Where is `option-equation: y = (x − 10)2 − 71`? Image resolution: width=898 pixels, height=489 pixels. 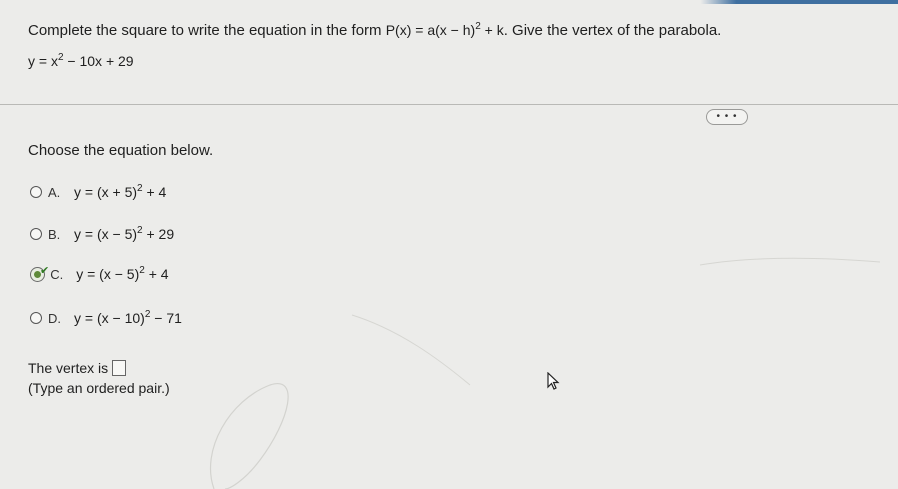
option-equation: y = (x − 10)2 − 71 is located at coordinates (128, 318).